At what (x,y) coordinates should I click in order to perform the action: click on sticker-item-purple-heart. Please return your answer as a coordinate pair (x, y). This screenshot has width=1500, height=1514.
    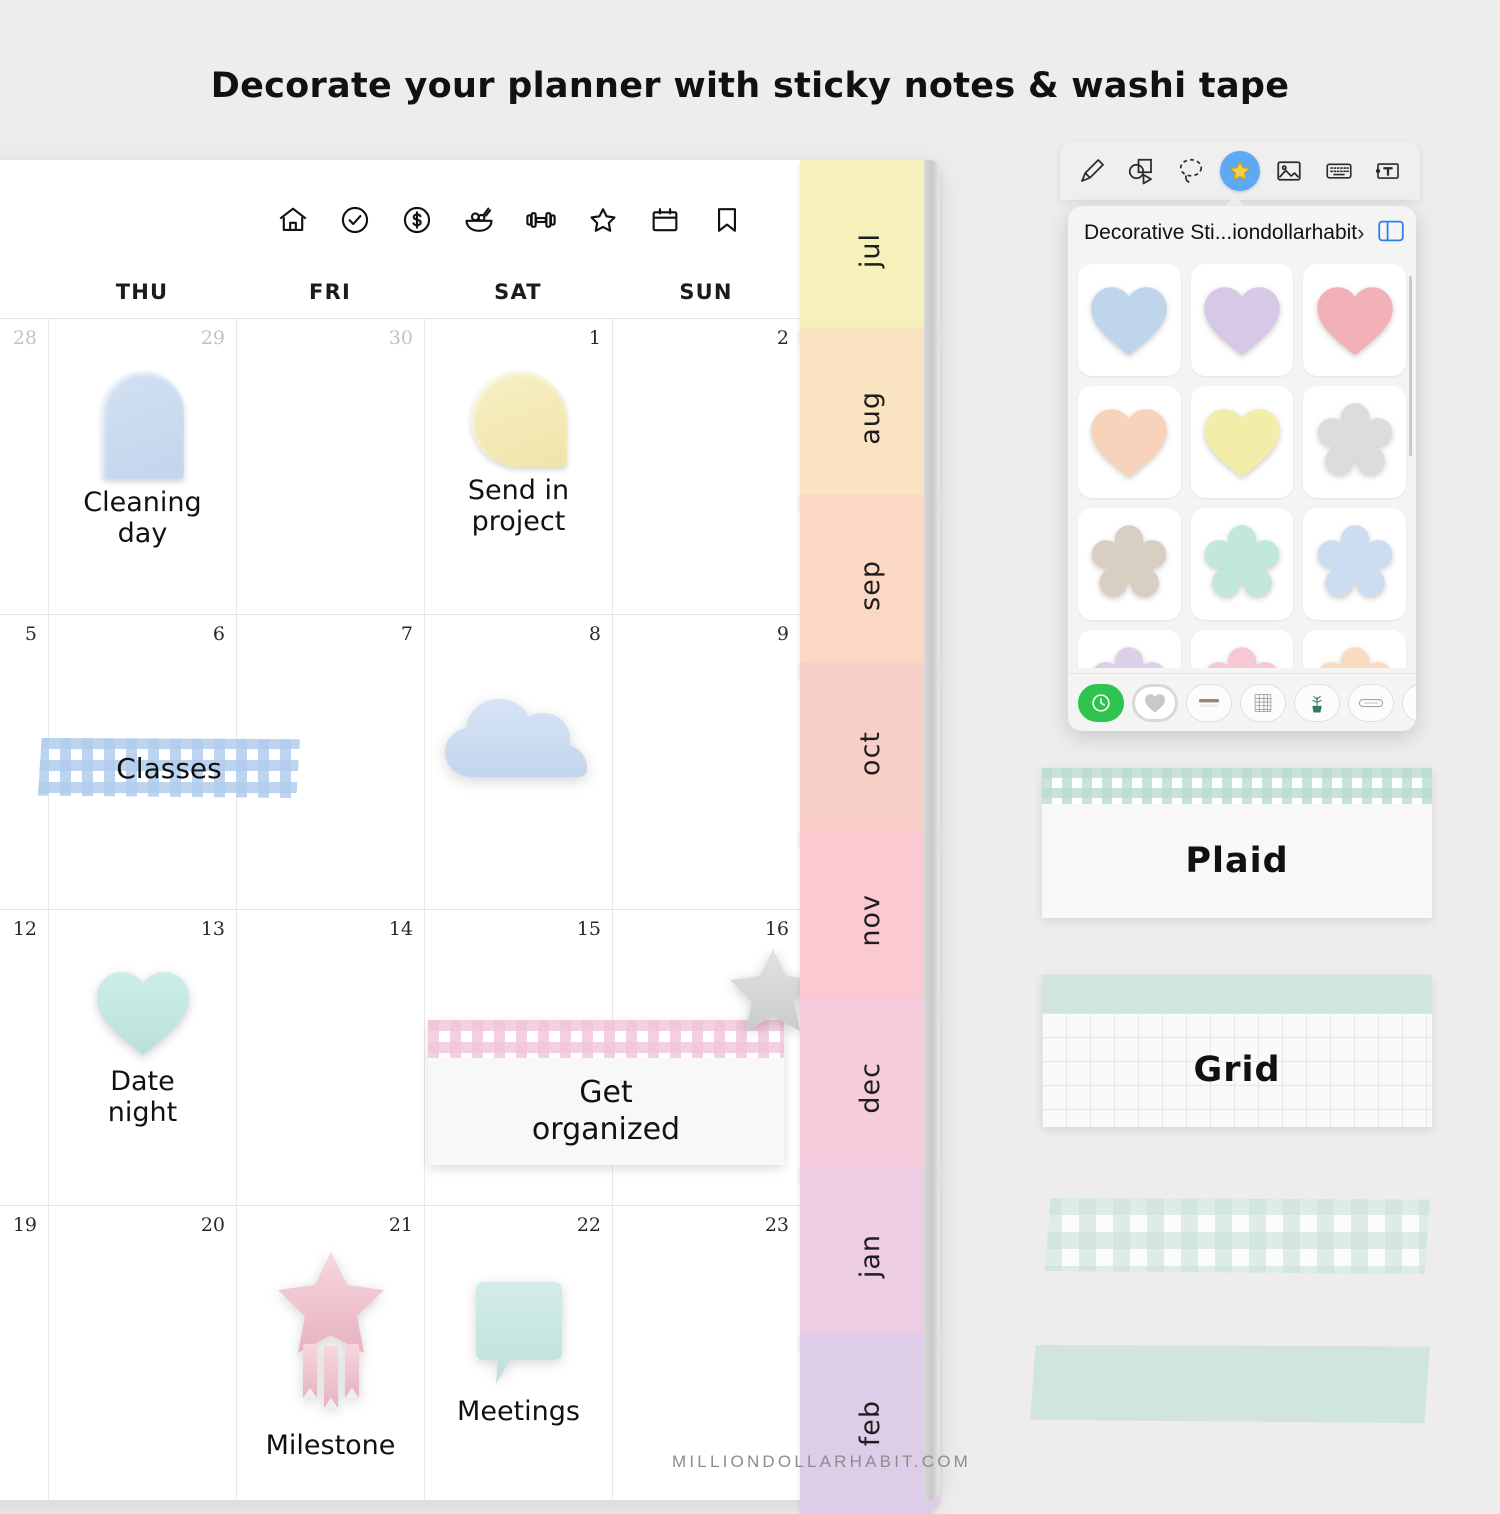
    Looking at the image, I should click on (1242, 320).